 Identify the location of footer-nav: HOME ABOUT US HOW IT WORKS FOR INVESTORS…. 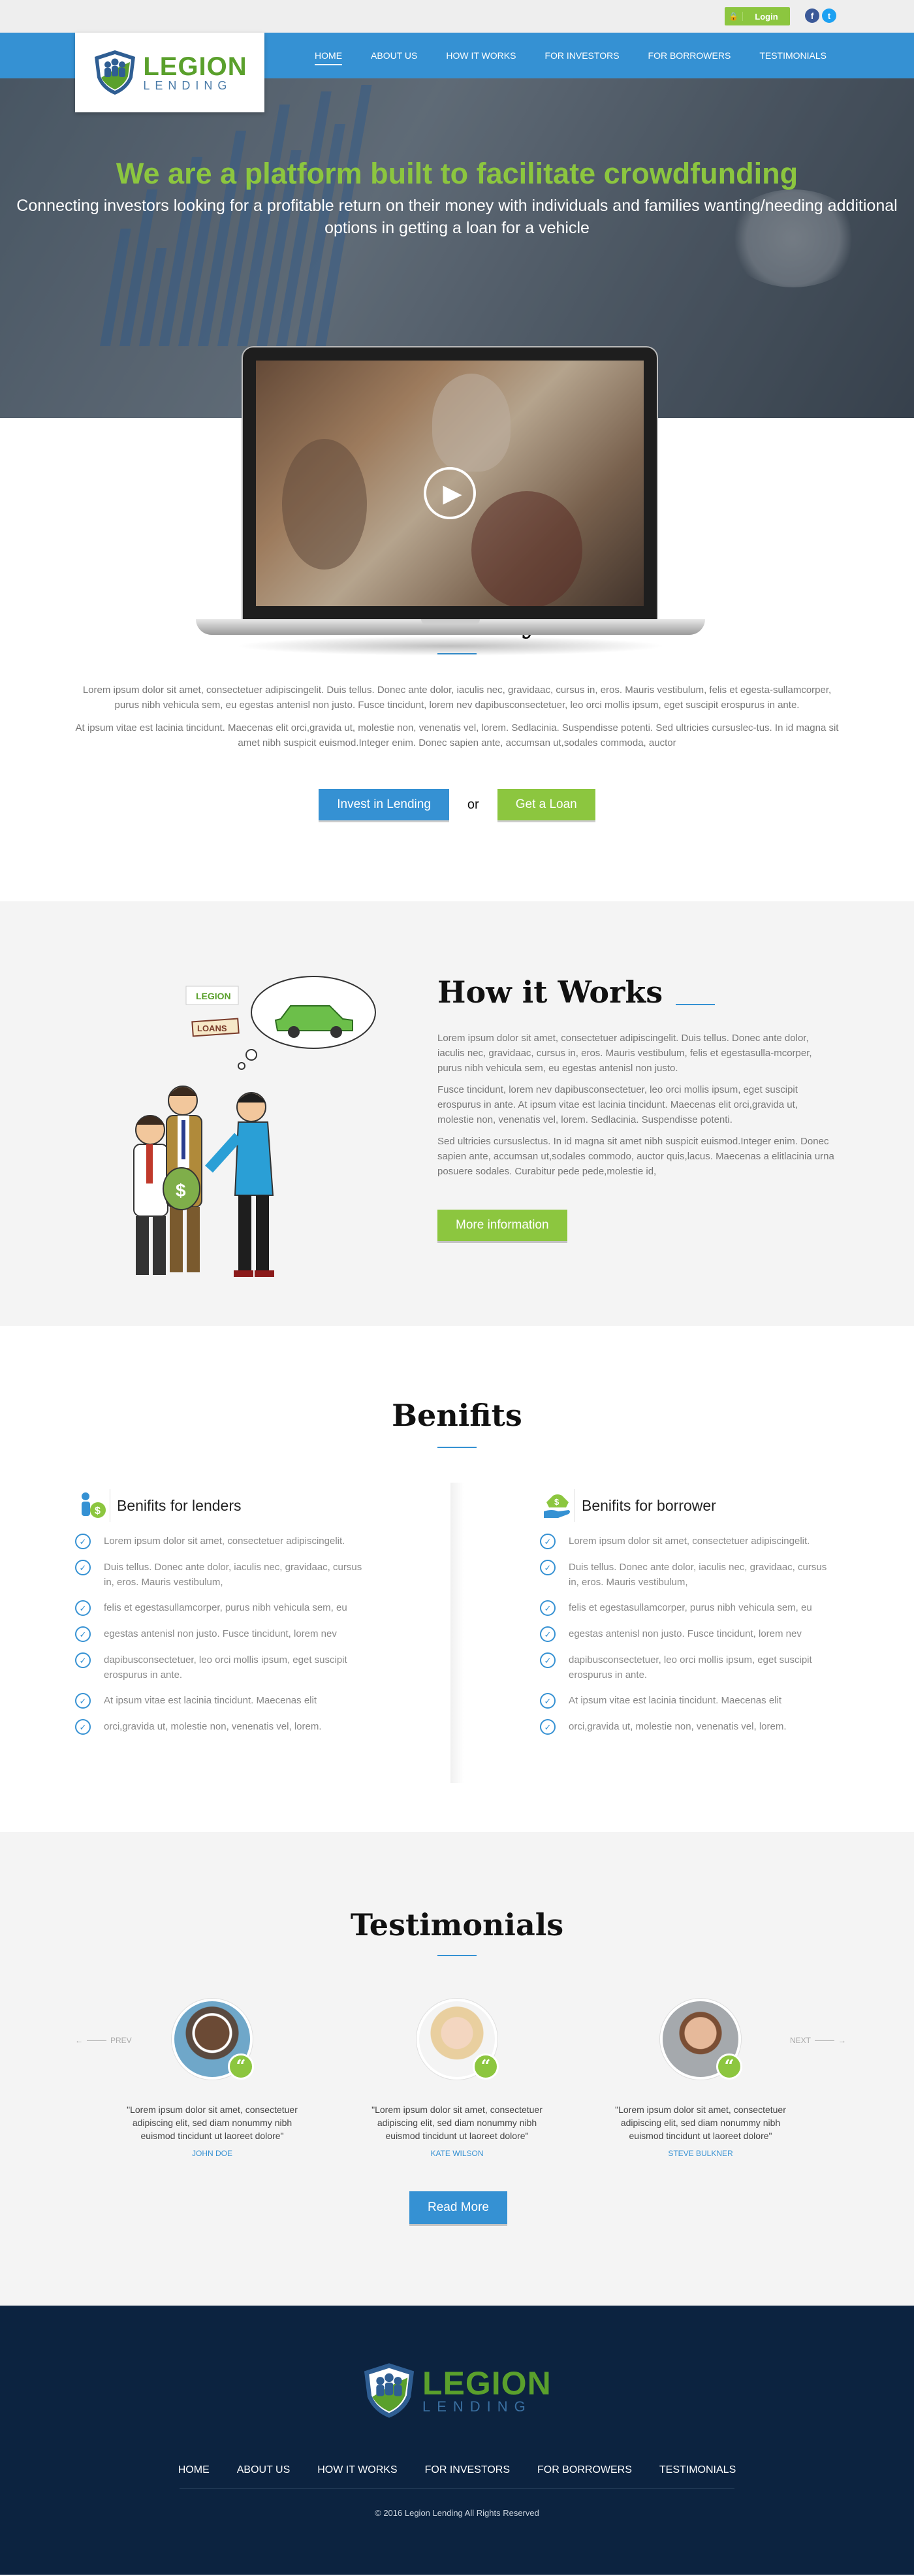
(457, 2470).